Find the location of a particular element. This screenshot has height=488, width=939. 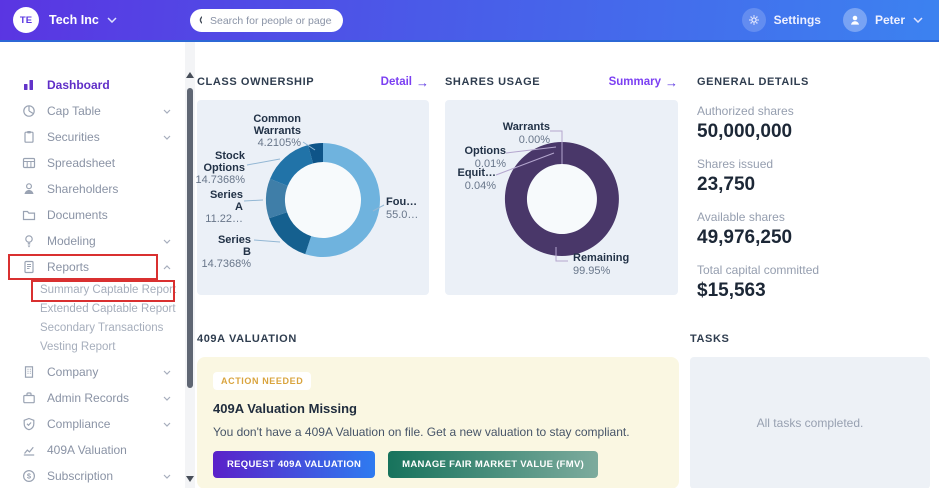

search-input is located at coordinates (271, 20).